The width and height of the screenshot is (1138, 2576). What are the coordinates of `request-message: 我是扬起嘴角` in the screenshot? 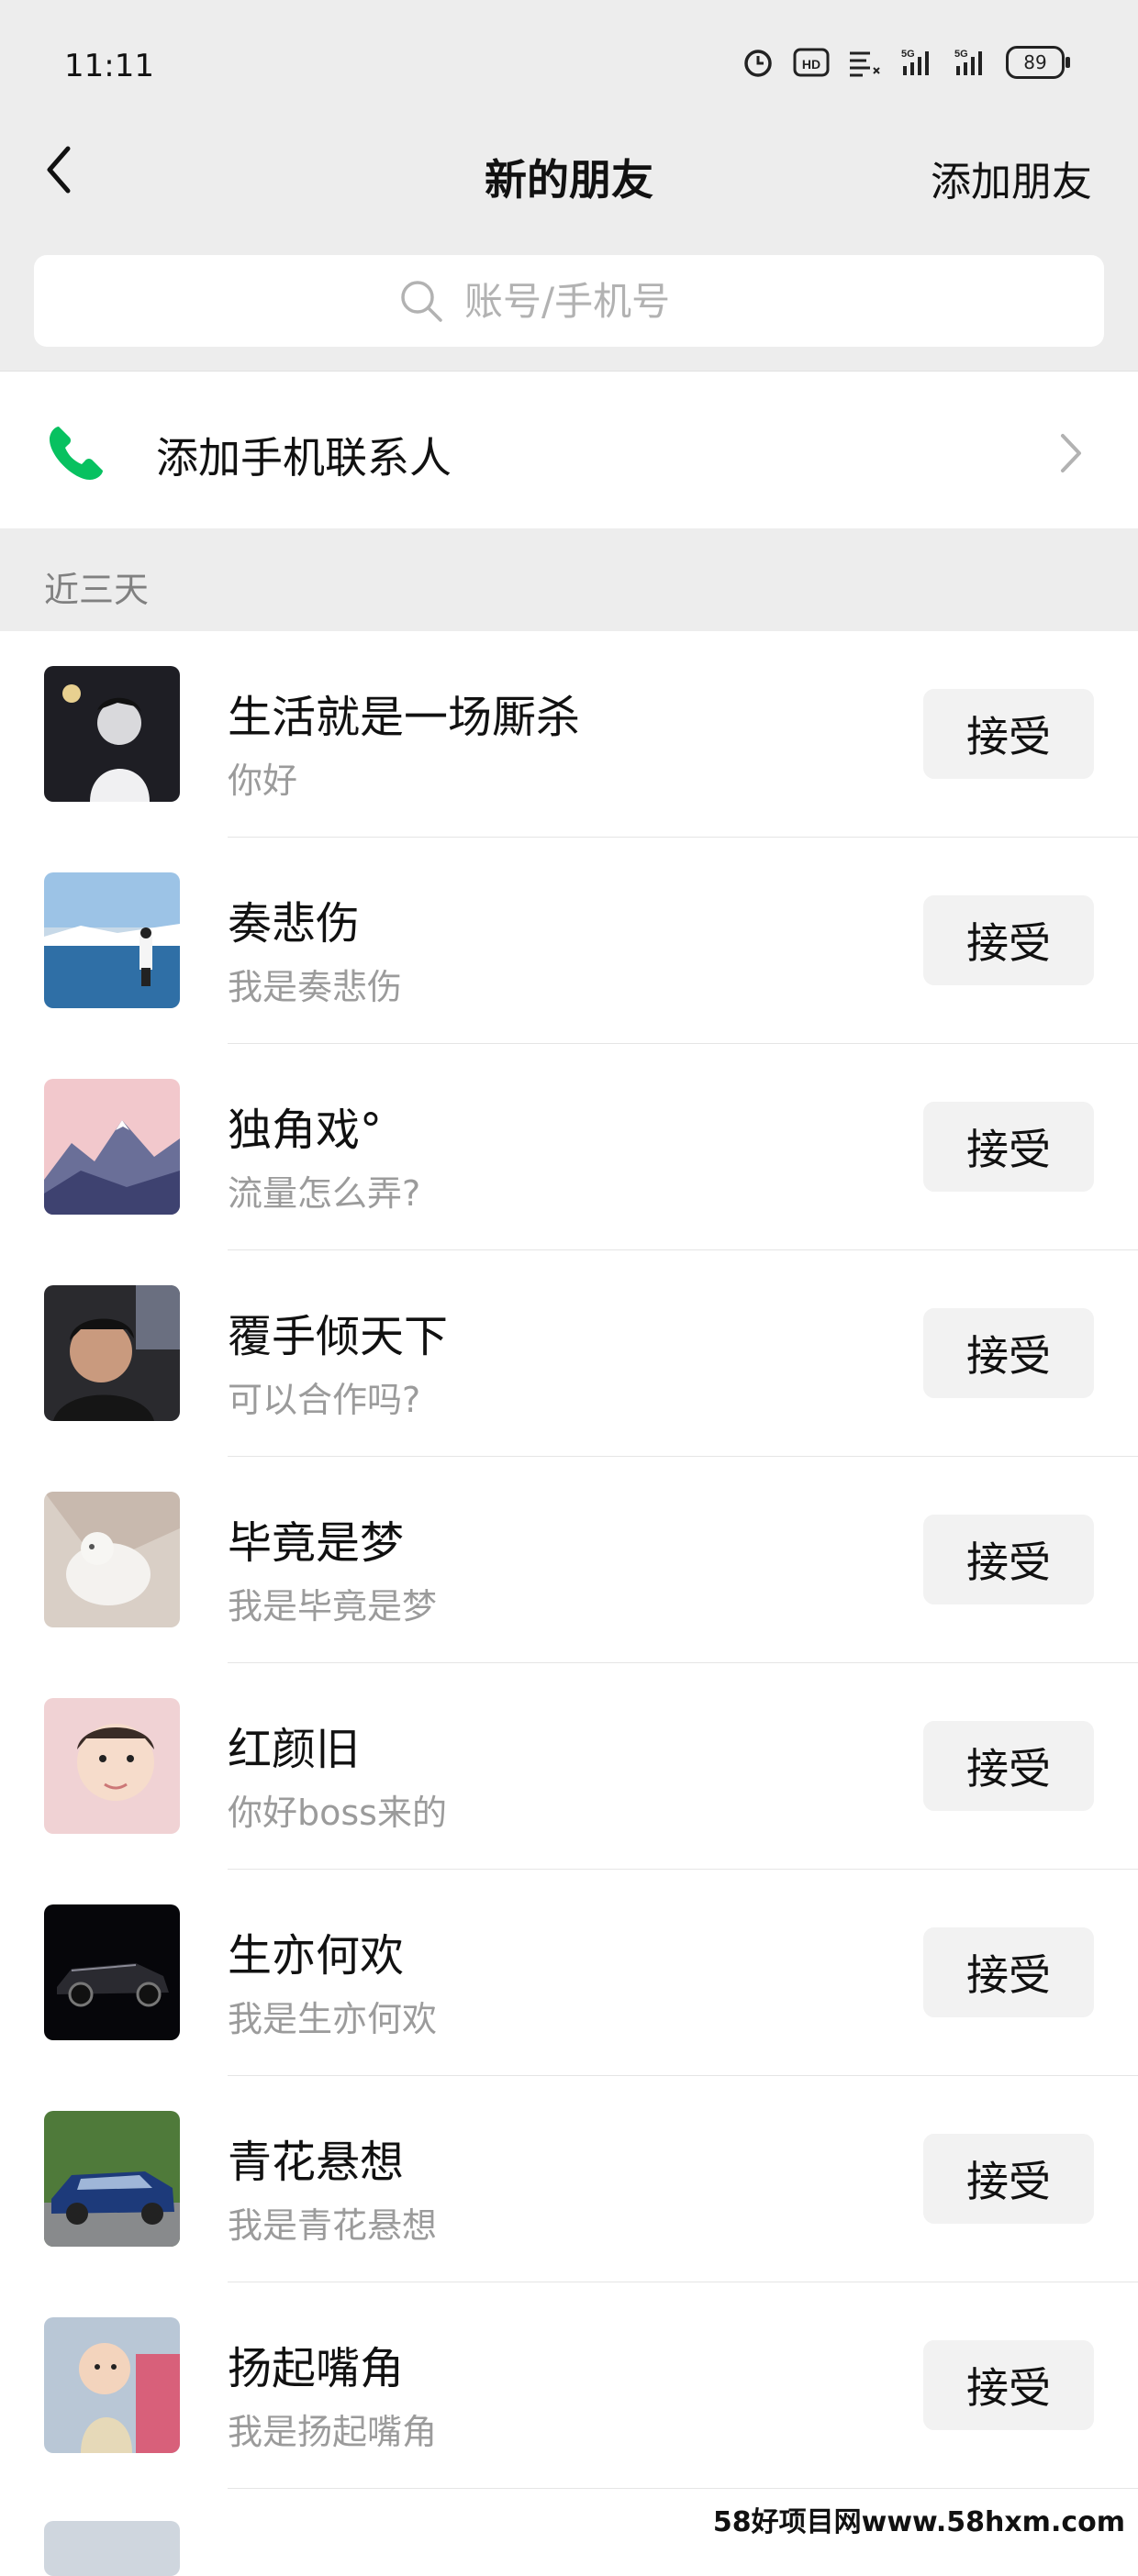 It's located at (333, 2432).